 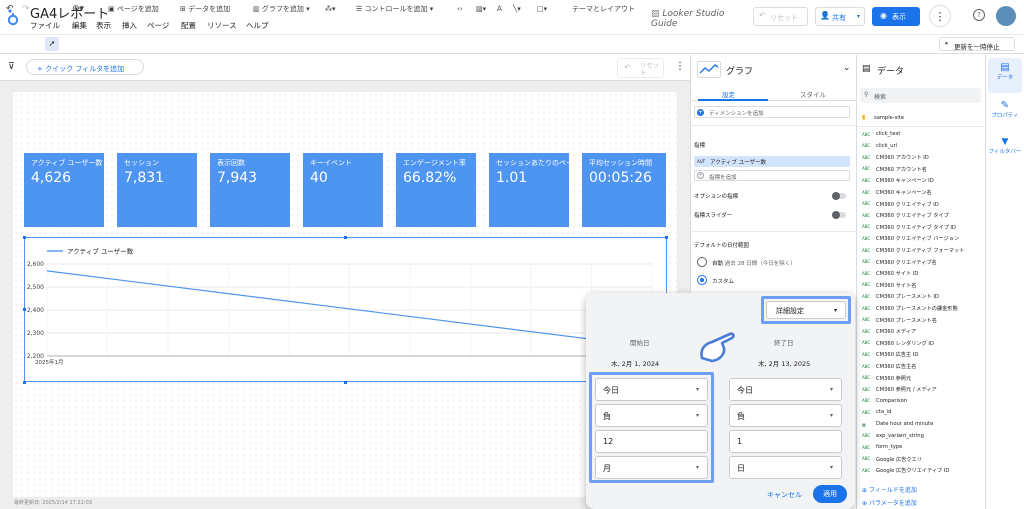 What do you see at coordinates (624, 190) in the screenshot?
I see `scorecard: 平均セッション時間 00:05:26` at bounding box center [624, 190].